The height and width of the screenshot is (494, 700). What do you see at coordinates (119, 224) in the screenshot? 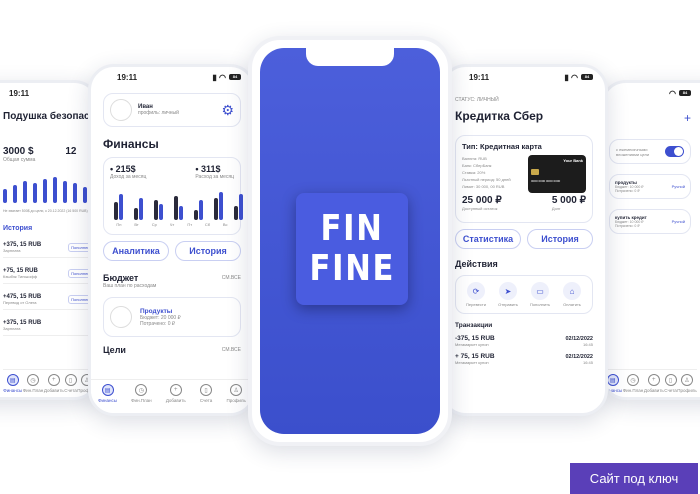
I see `day-label: Пн` at bounding box center [119, 224].